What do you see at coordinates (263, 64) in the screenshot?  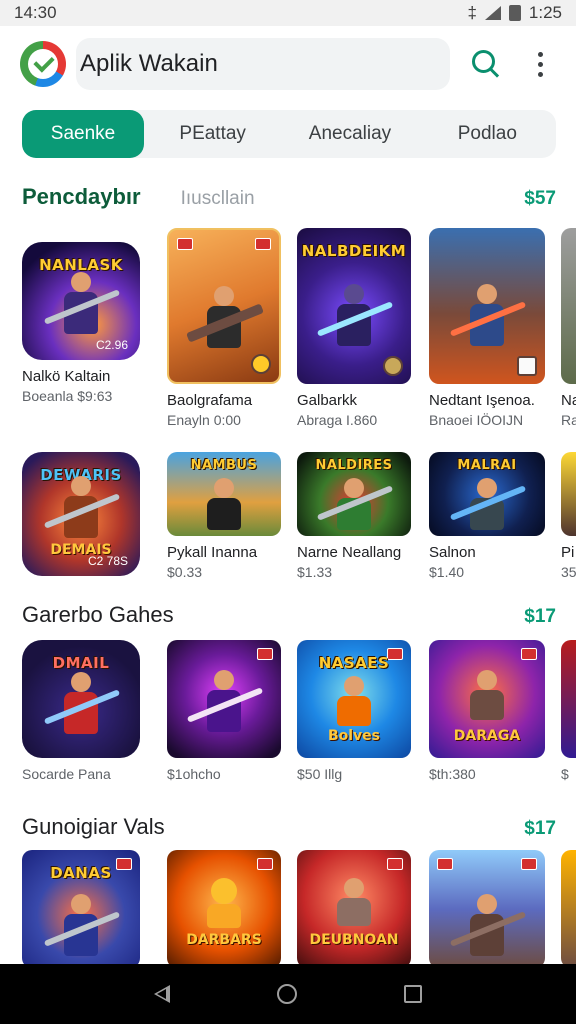 I see `search-input: Aplik Wakain` at bounding box center [263, 64].